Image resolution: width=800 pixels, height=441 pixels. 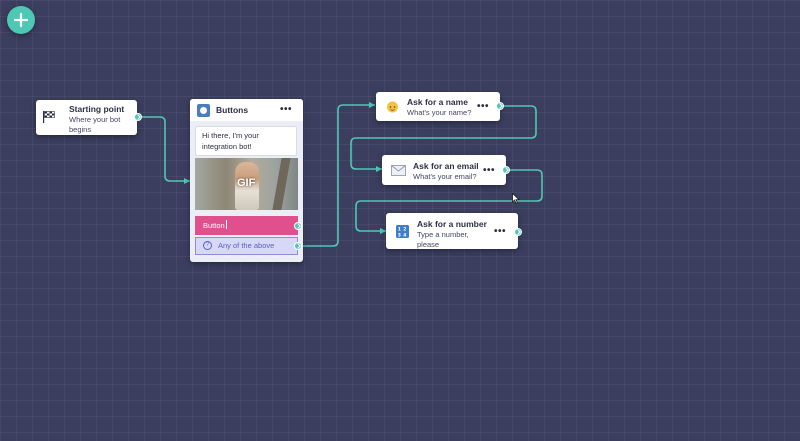 I want to click on node-title: Starting point, so click(x=97, y=109).